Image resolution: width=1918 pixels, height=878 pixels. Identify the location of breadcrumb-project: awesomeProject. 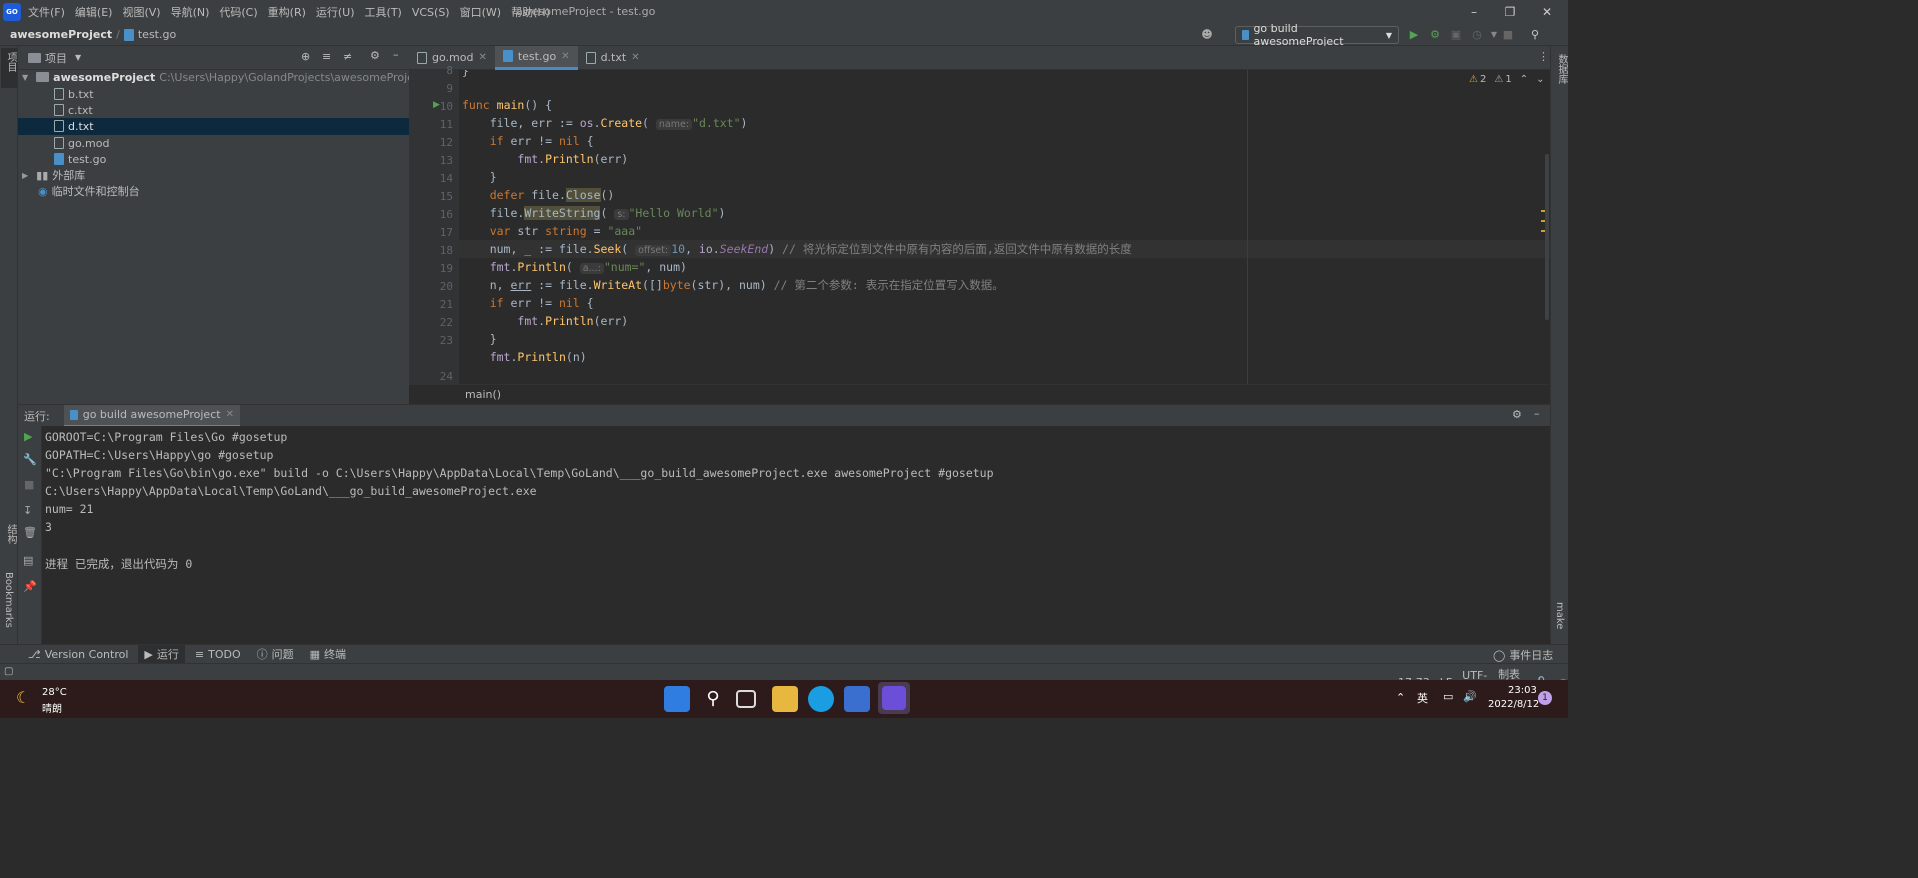
(61, 34).